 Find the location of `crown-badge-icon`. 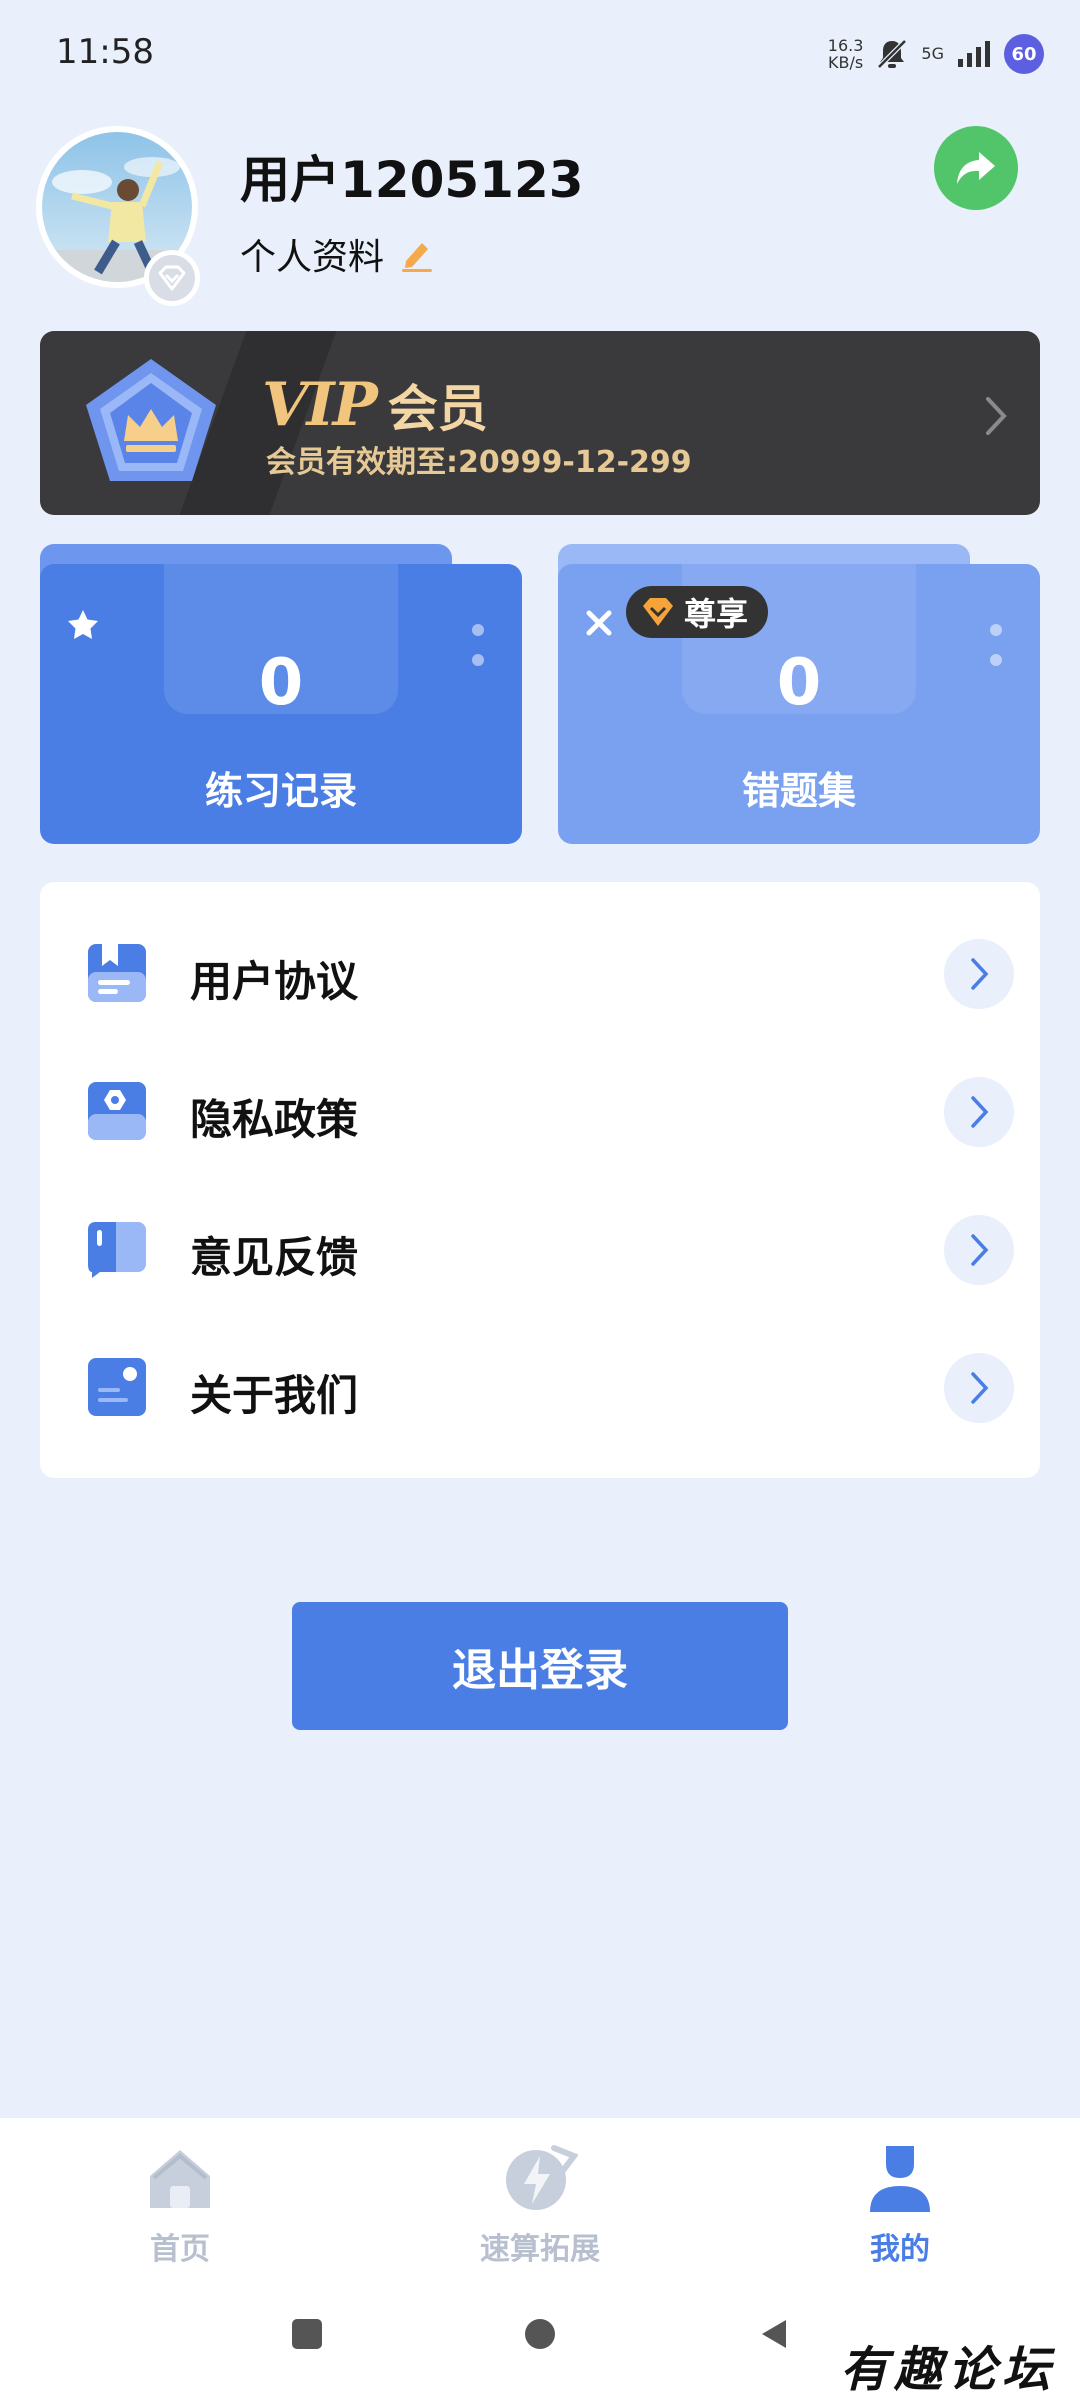

crown-badge-icon is located at coordinates (151, 420).